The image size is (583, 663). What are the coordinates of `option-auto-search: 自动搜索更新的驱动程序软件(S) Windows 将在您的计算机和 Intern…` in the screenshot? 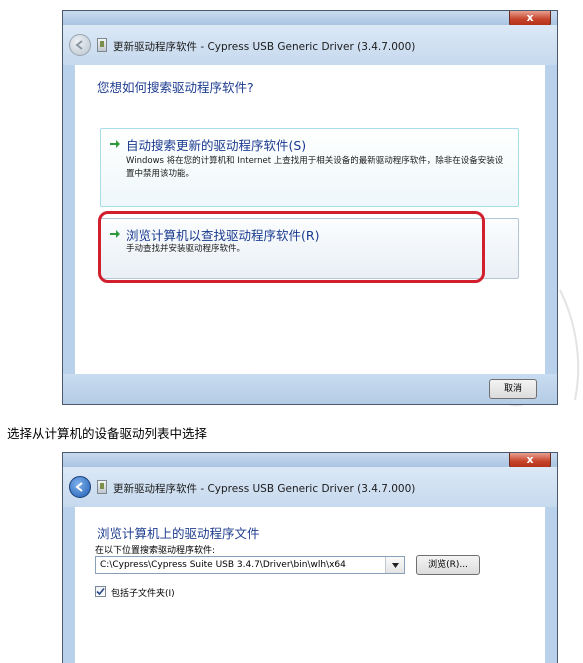 It's located at (309, 167).